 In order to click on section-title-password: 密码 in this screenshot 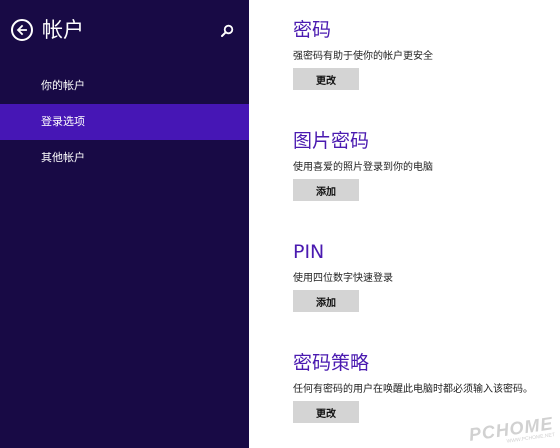, I will do `click(312, 30)`.